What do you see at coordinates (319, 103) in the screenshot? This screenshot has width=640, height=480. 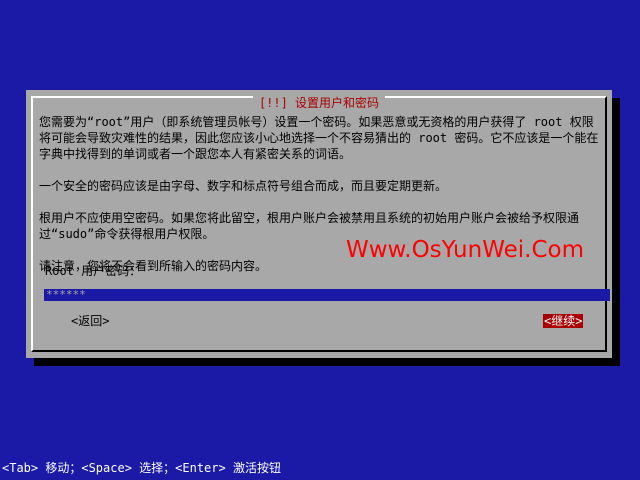 I see `dialog-title: [!!] 设置用户和密码` at bounding box center [319, 103].